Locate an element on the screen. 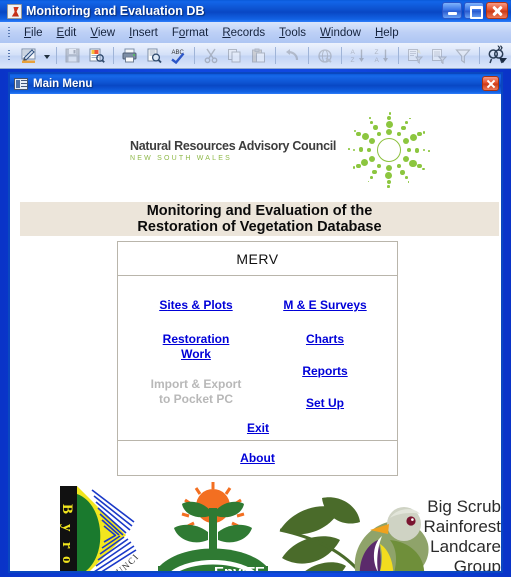 This screenshot has height=577, width=511. file-search-icon is located at coordinates (97, 56).